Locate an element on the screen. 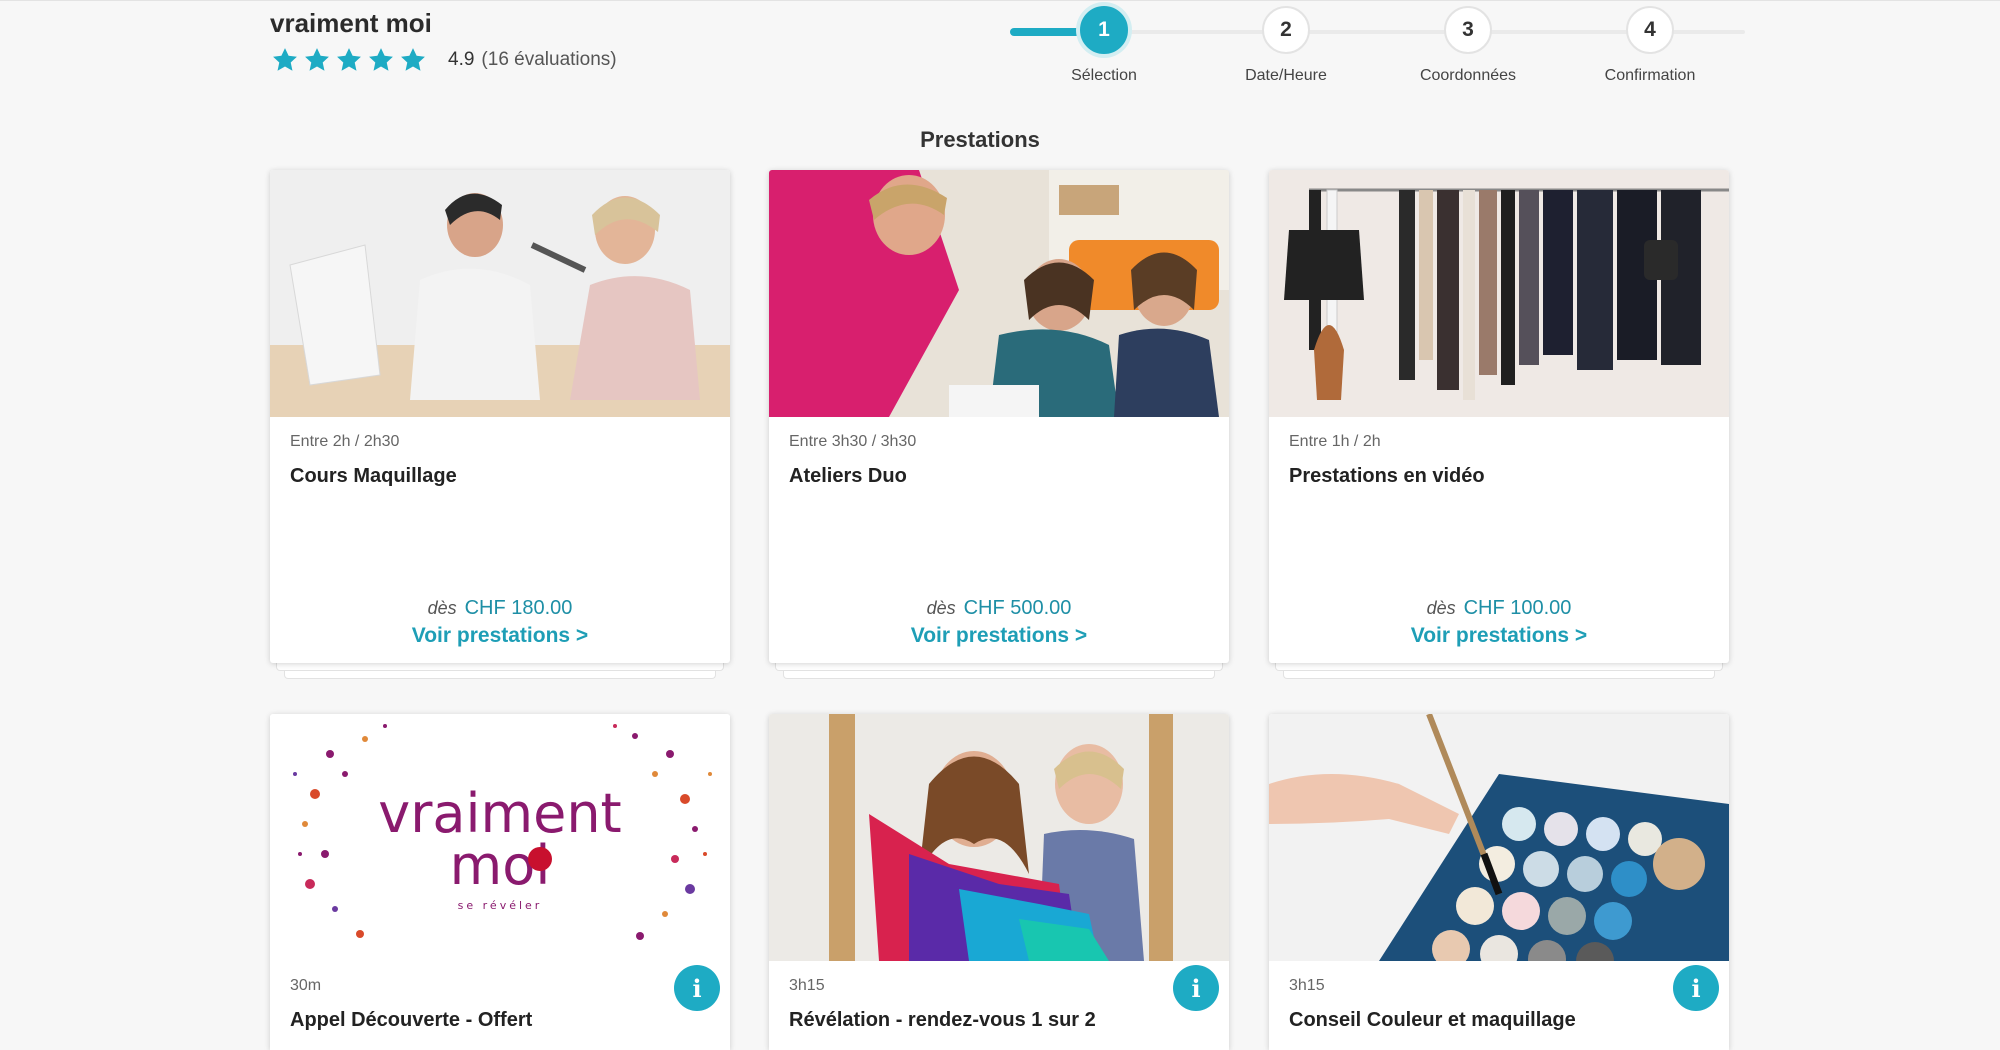  svg-text: se révéler is located at coordinates (500, 905).